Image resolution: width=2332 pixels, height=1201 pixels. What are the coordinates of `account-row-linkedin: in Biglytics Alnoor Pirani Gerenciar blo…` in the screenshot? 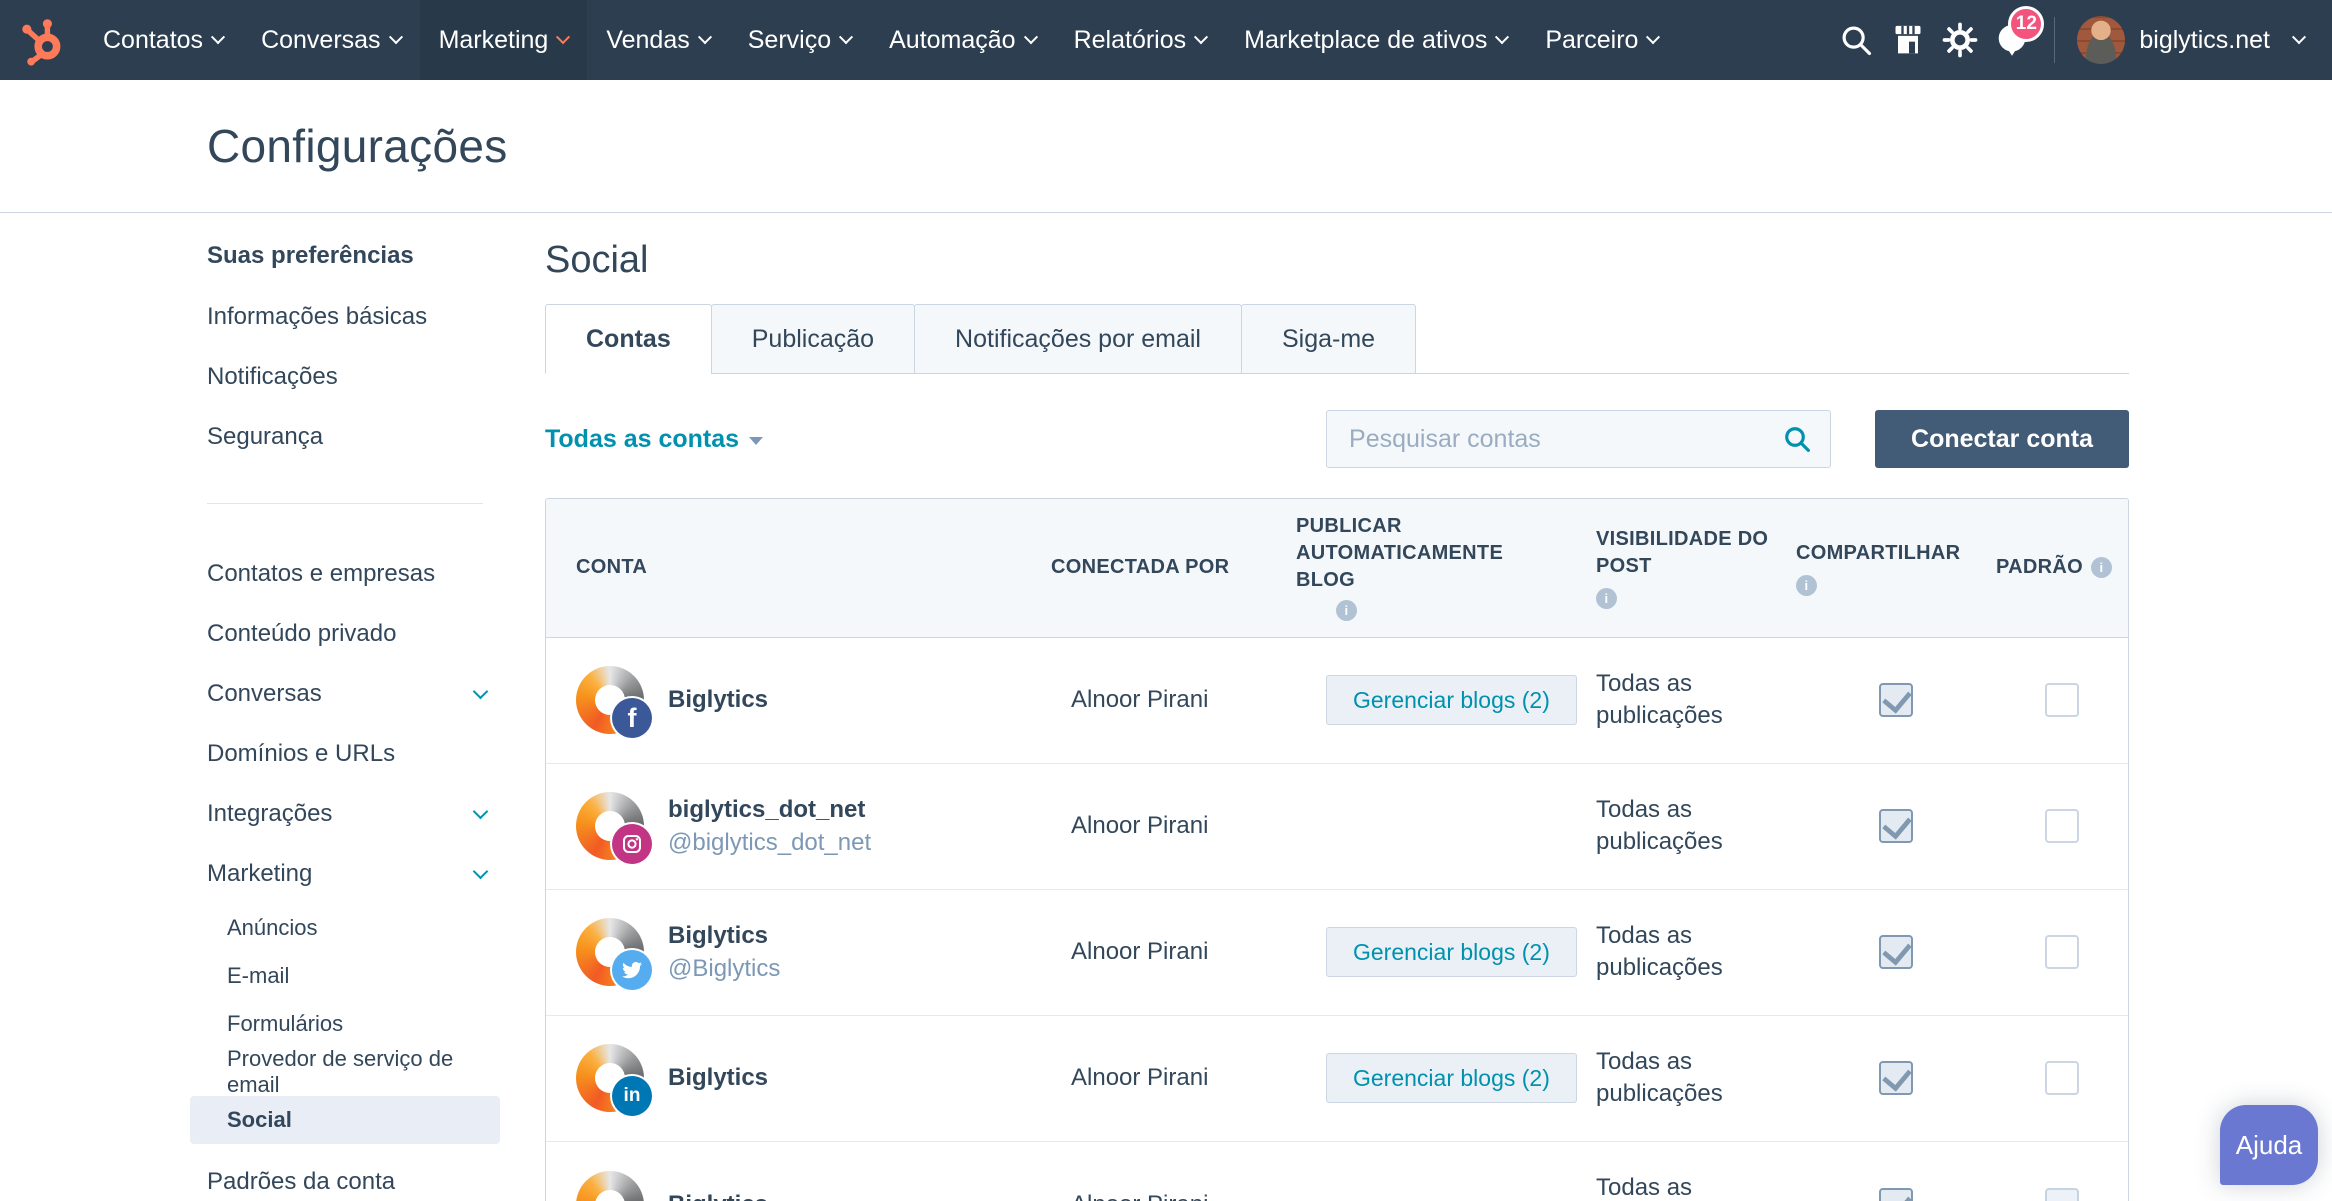 It's located at (1337, 1078).